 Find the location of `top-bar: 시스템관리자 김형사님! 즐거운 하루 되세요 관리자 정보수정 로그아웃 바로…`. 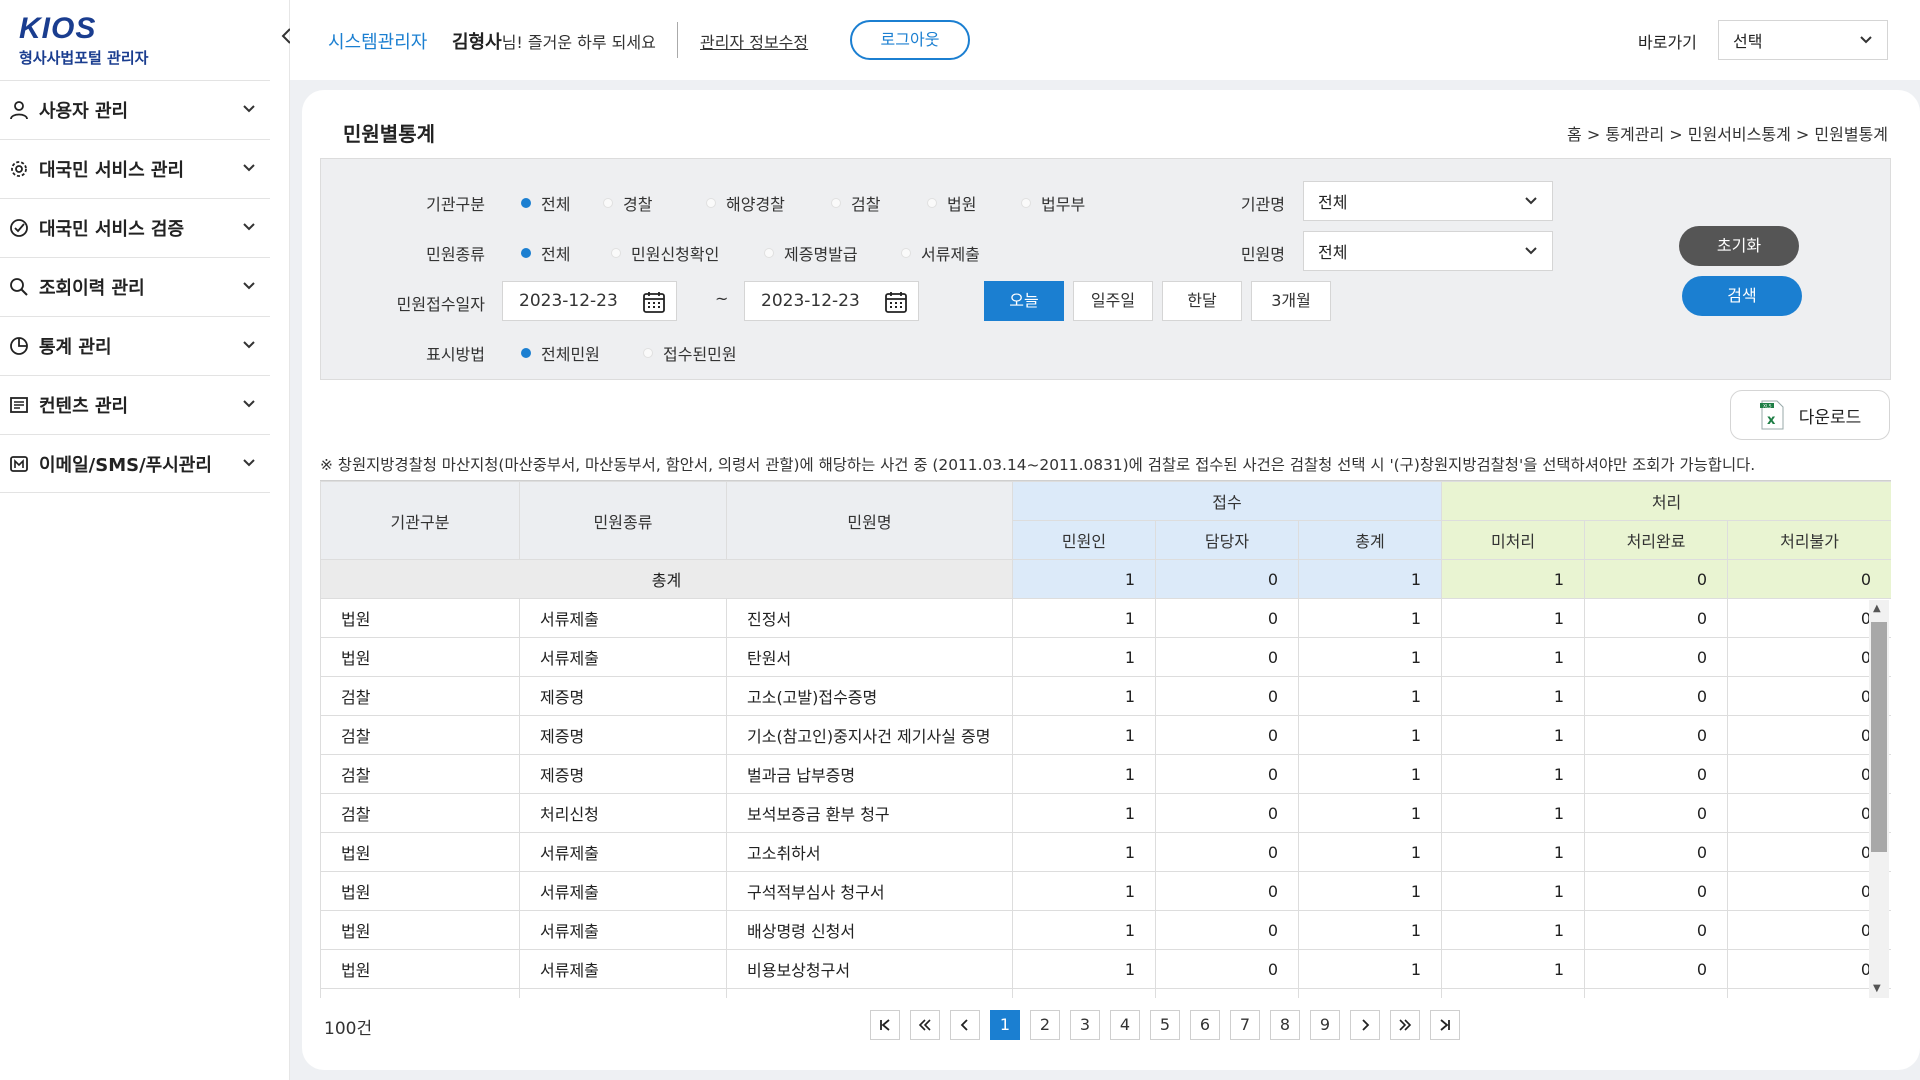

top-bar: 시스템관리자 김형사님! 즐거운 하루 되세요 관리자 정보수정 로그아웃 바로… is located at coordinates (1105, 40).